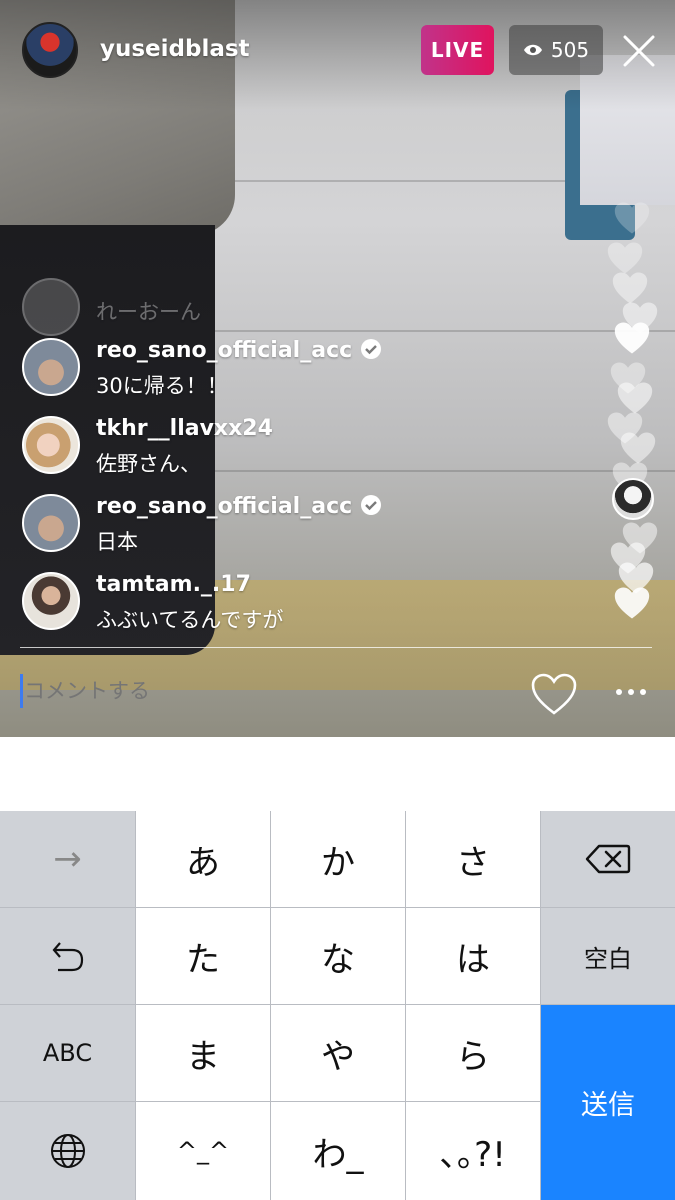  I want to click on undo-icon, so click(67, 957).